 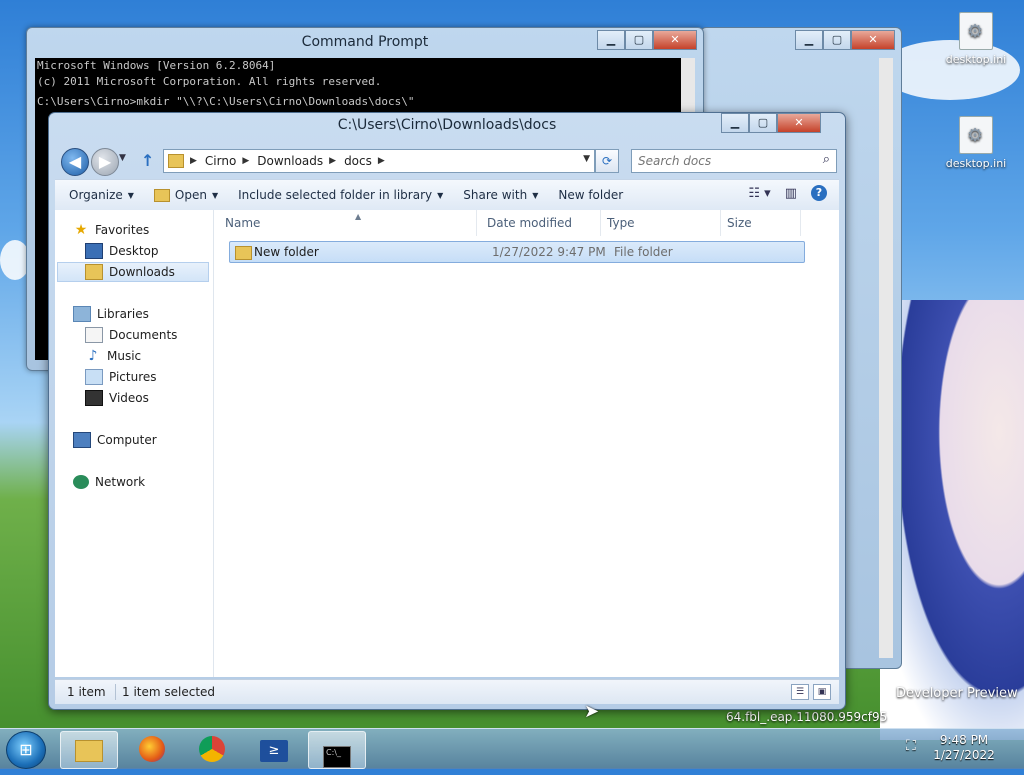 What do you see at coordinates (586, 159) in the screenshot?
I see `address-dropdown-icon: ▼` at bounding box center [586, 159].